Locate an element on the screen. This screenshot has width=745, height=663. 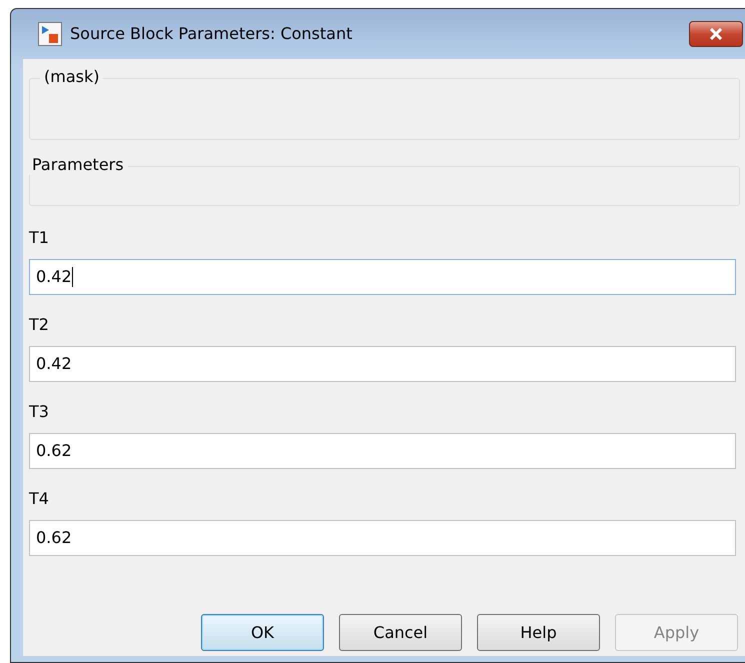
field-label: T2 is located at coordinates (39, 325).